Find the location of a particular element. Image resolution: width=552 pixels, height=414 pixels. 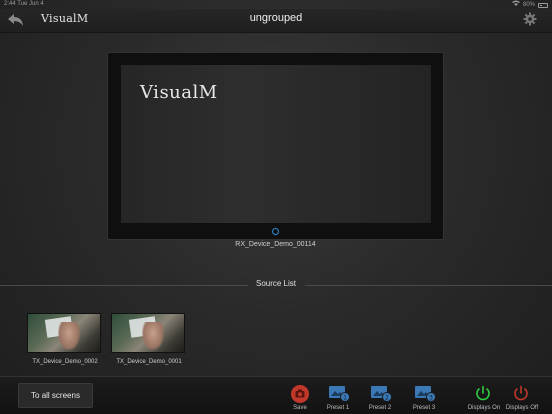

svg-text: 3 is located at coordinates (431, 398).